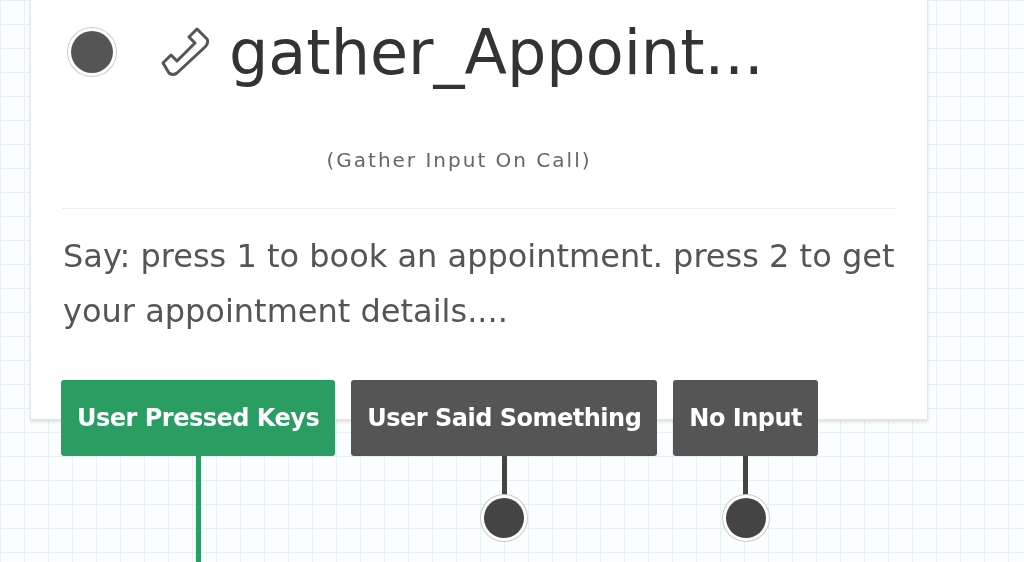 Image resolution: width=1024 pixels, height=562 pixels. I want to click on widget-type: (Gather Input On Call), so click(459, 160).